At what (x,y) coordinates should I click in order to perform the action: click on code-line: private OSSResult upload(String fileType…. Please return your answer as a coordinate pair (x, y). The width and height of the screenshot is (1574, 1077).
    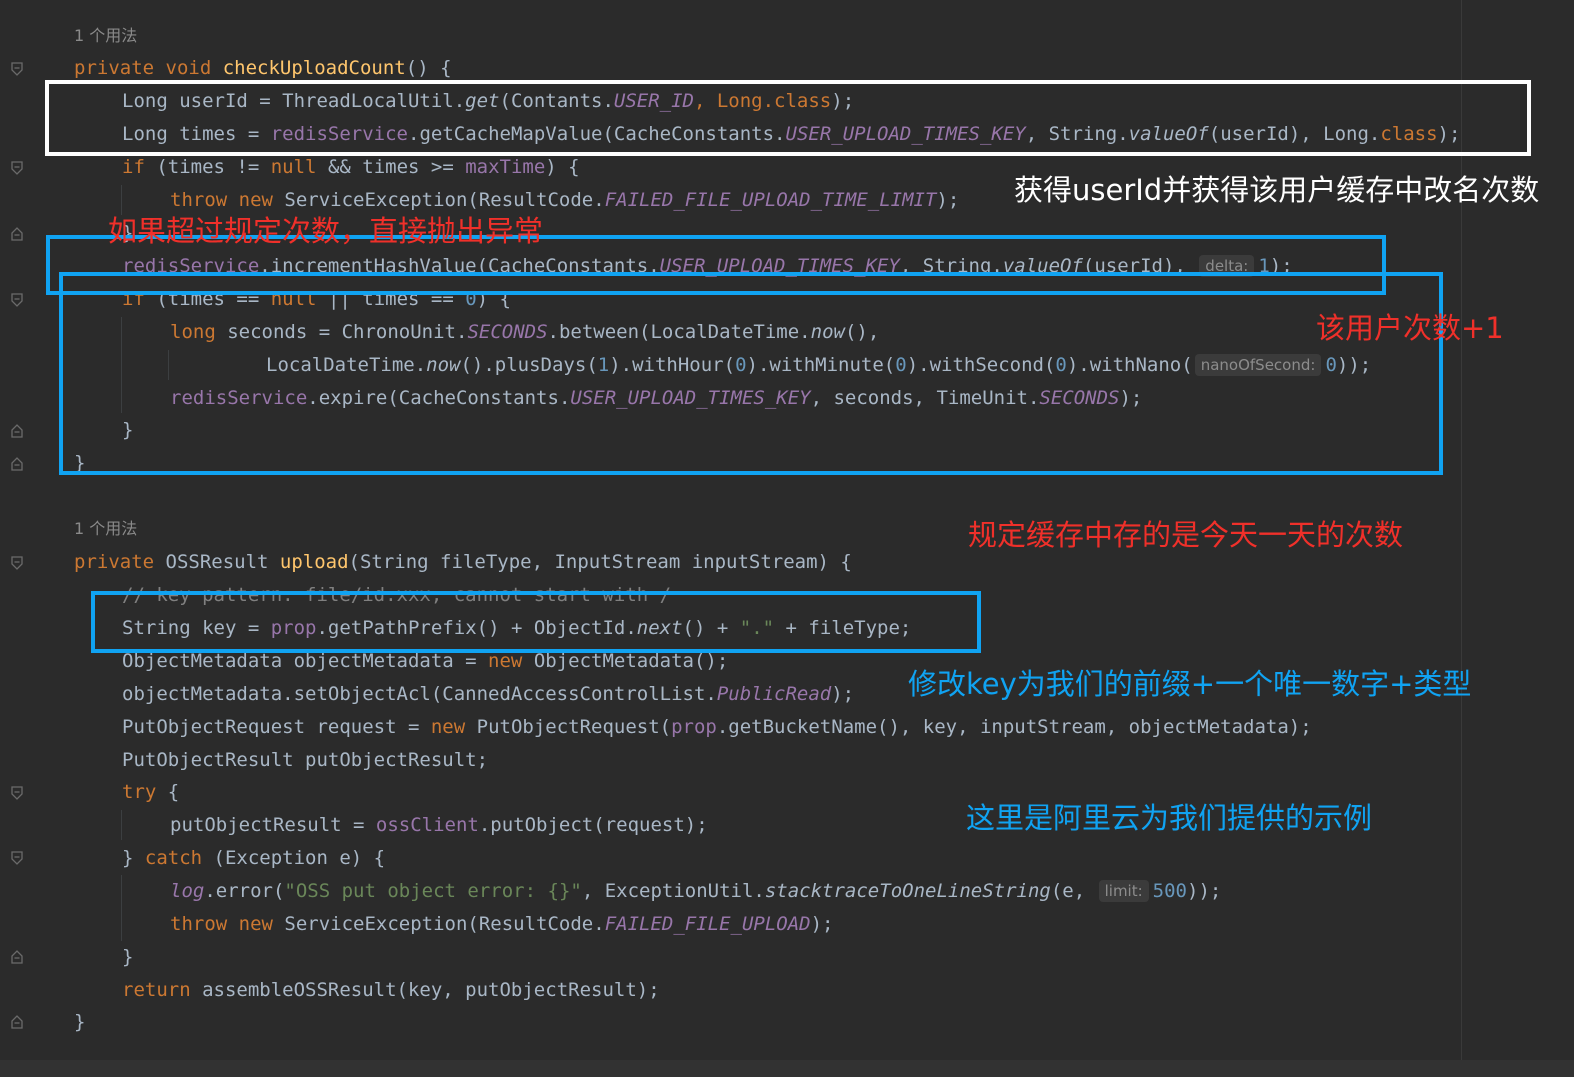
    Looking at the image, I should click on (463, 562).